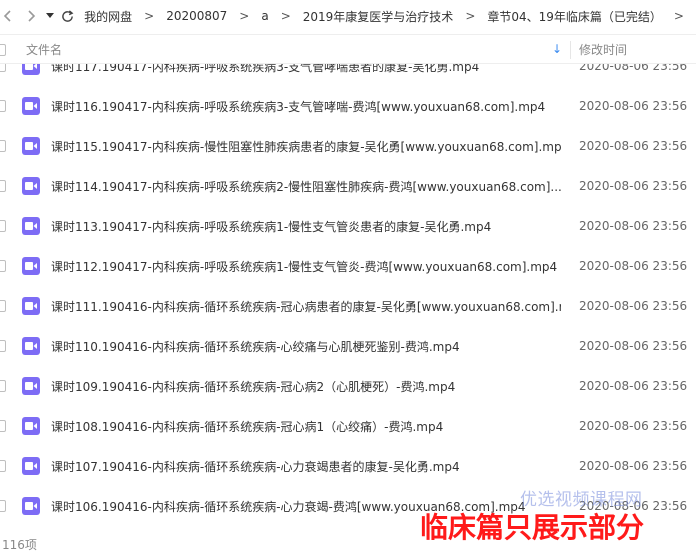  What do you see at coordinates (196, 16) in the screenshot?
I see `breadcrumb-item: 20200807` at bounding box center [196, 16].